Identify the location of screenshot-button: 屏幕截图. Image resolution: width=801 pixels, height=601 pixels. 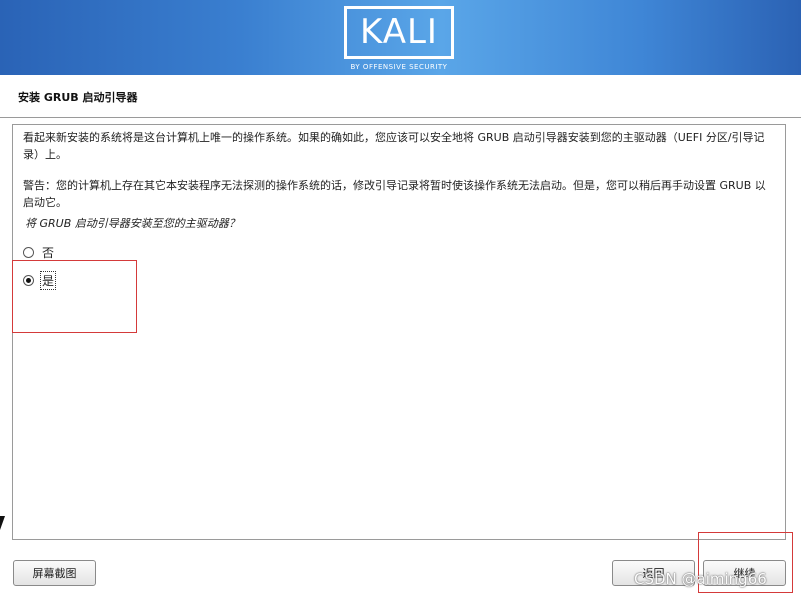
(54, 573).